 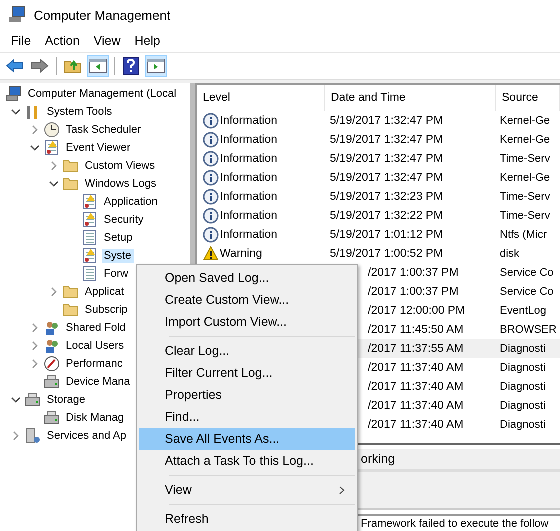 What do you see at coordinates (523, 310) in the screenshot?
I see `table-cell-text: EventLog` at bounding box center [523, 310].